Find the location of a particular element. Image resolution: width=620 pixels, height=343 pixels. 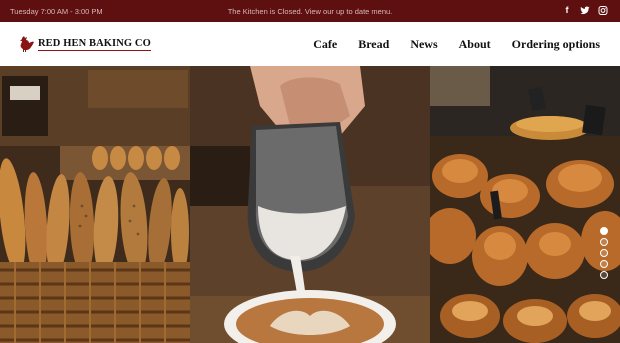

hen-icon is located at coordinates (27, 44).